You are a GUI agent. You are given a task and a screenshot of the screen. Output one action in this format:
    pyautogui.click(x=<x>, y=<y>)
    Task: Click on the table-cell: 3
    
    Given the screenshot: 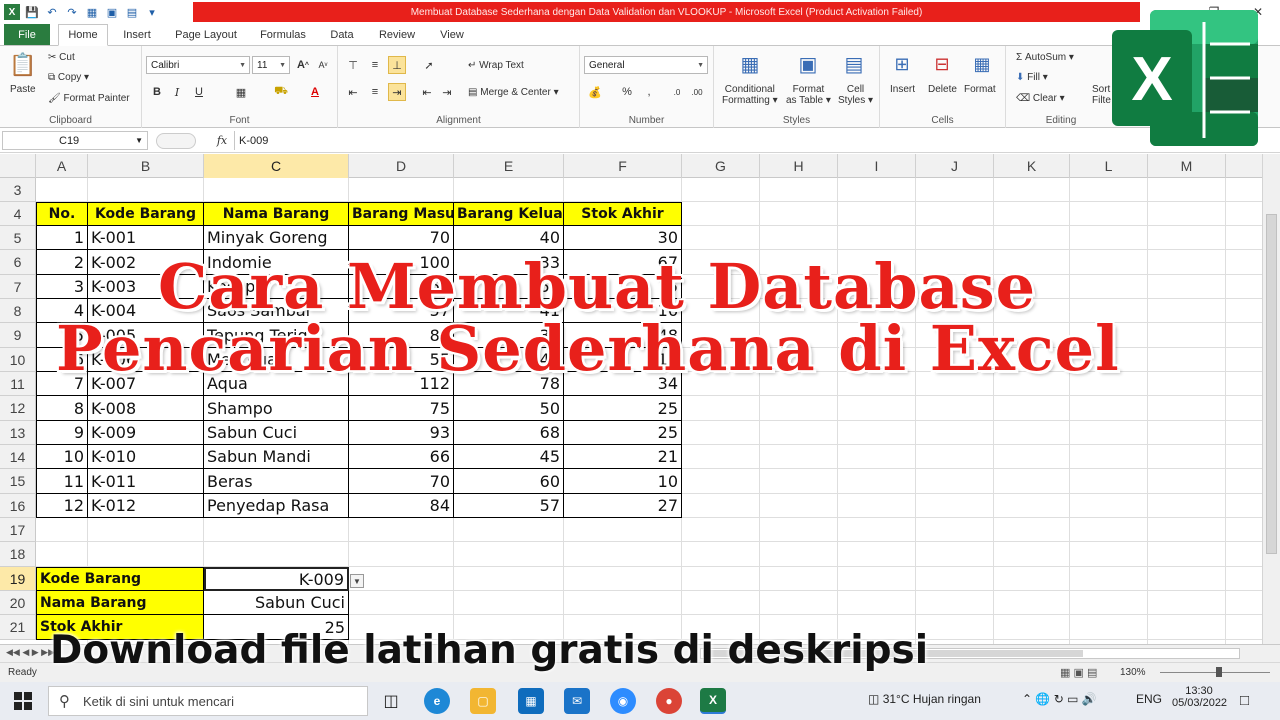 What is the action you would take?
    pyautogui.click(x=62, y=287)
    